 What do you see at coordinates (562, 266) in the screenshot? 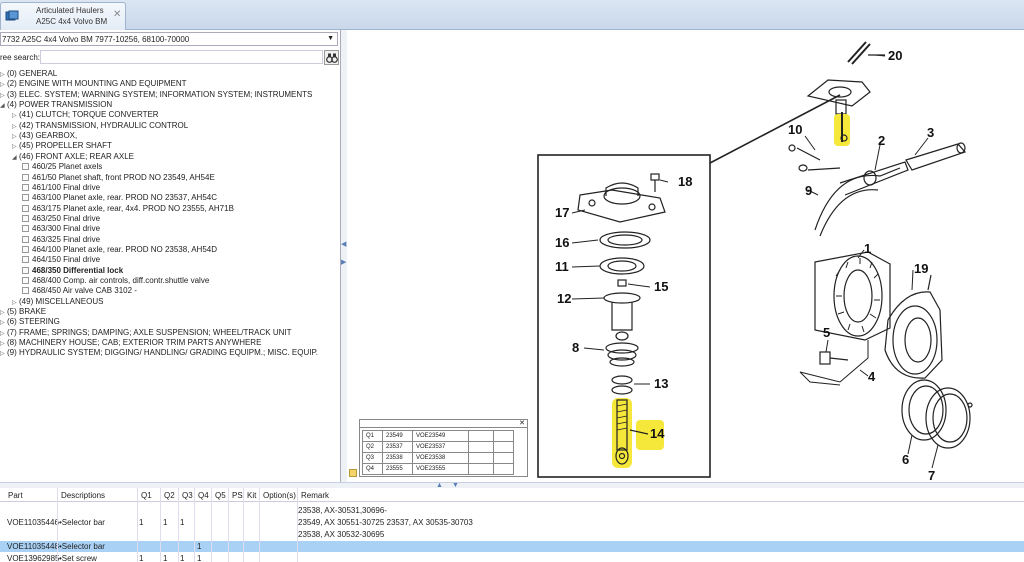
I see `callout-label: 11` at bounding box center [562, 266].